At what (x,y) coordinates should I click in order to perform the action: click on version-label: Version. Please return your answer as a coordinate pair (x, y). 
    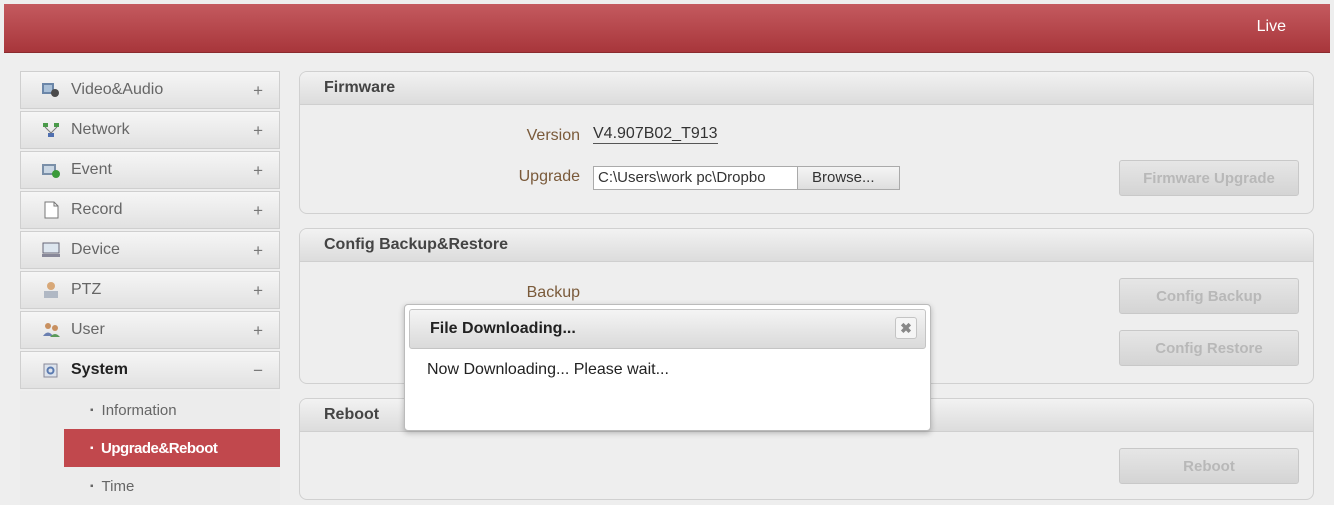
    Looking at the image, I should click on (553, 135).